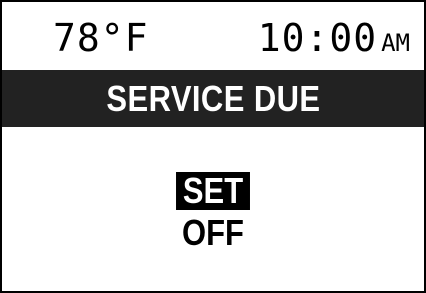  I want to click on clock-time: 10:00, so click(317, 38).